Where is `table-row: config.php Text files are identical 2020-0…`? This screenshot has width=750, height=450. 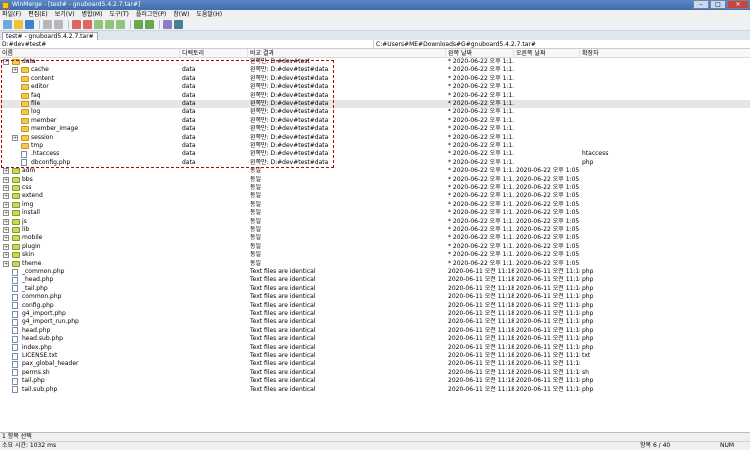 table-row: config.php Text files are identical 2020-0… is located at coordinates (375, 306).